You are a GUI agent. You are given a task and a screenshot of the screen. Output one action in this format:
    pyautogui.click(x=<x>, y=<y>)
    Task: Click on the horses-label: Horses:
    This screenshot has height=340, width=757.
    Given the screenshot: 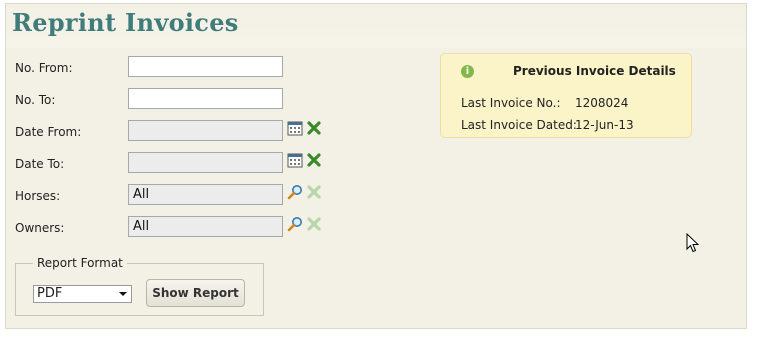 What is the action you would take?
    pyautogui.click(x=38, y=196)
    